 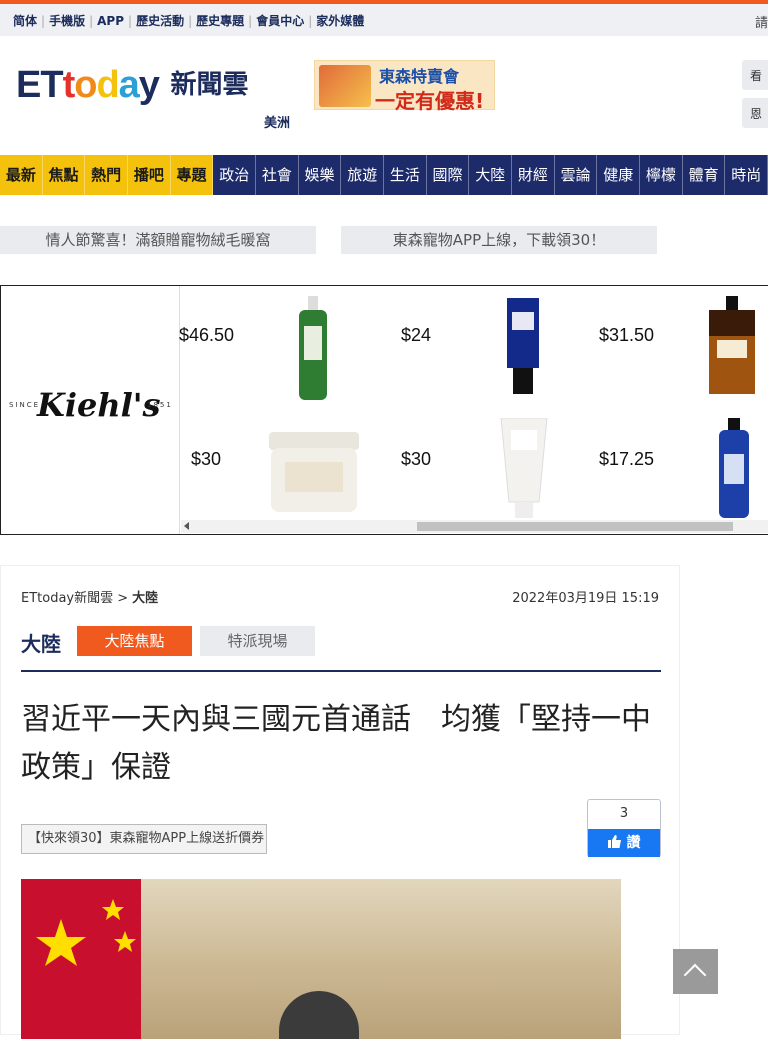 What do you see at coordinates (41, 642) in the screenshot?
I see `category-label: 大陸` at bounding box center [41, 642].